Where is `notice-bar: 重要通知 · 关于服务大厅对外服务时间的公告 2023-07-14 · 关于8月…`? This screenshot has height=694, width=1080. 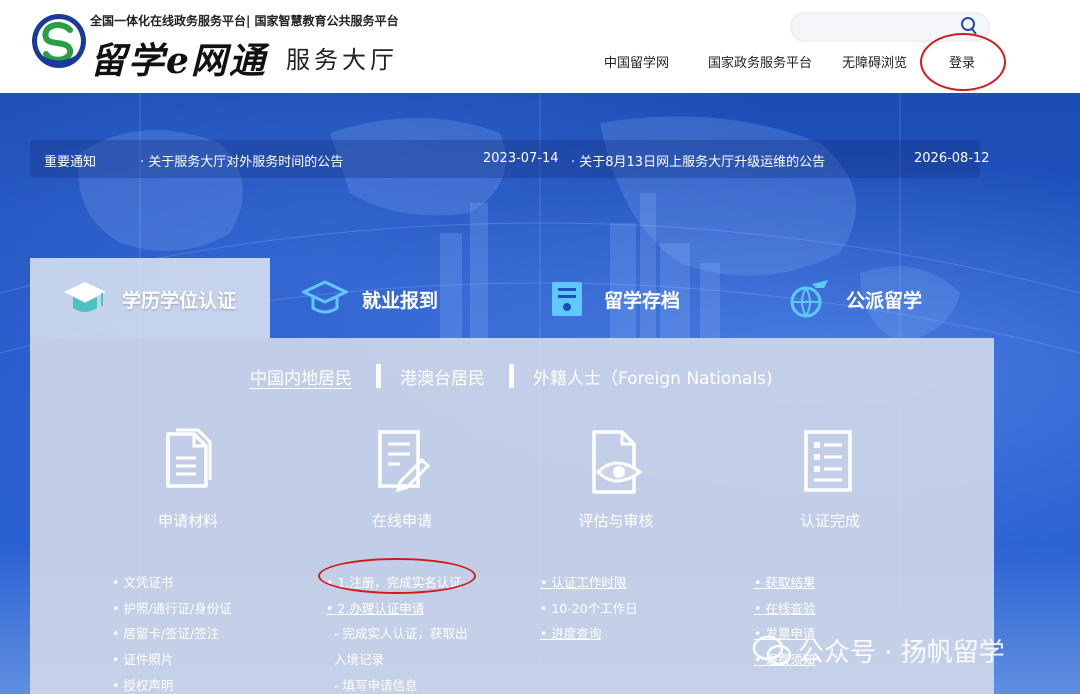 notice-bar: 重要通知 · 关于服务大厅对外服务时间的公告 2023-07-14 · 关于8月… is located at coordinates (510, 159).